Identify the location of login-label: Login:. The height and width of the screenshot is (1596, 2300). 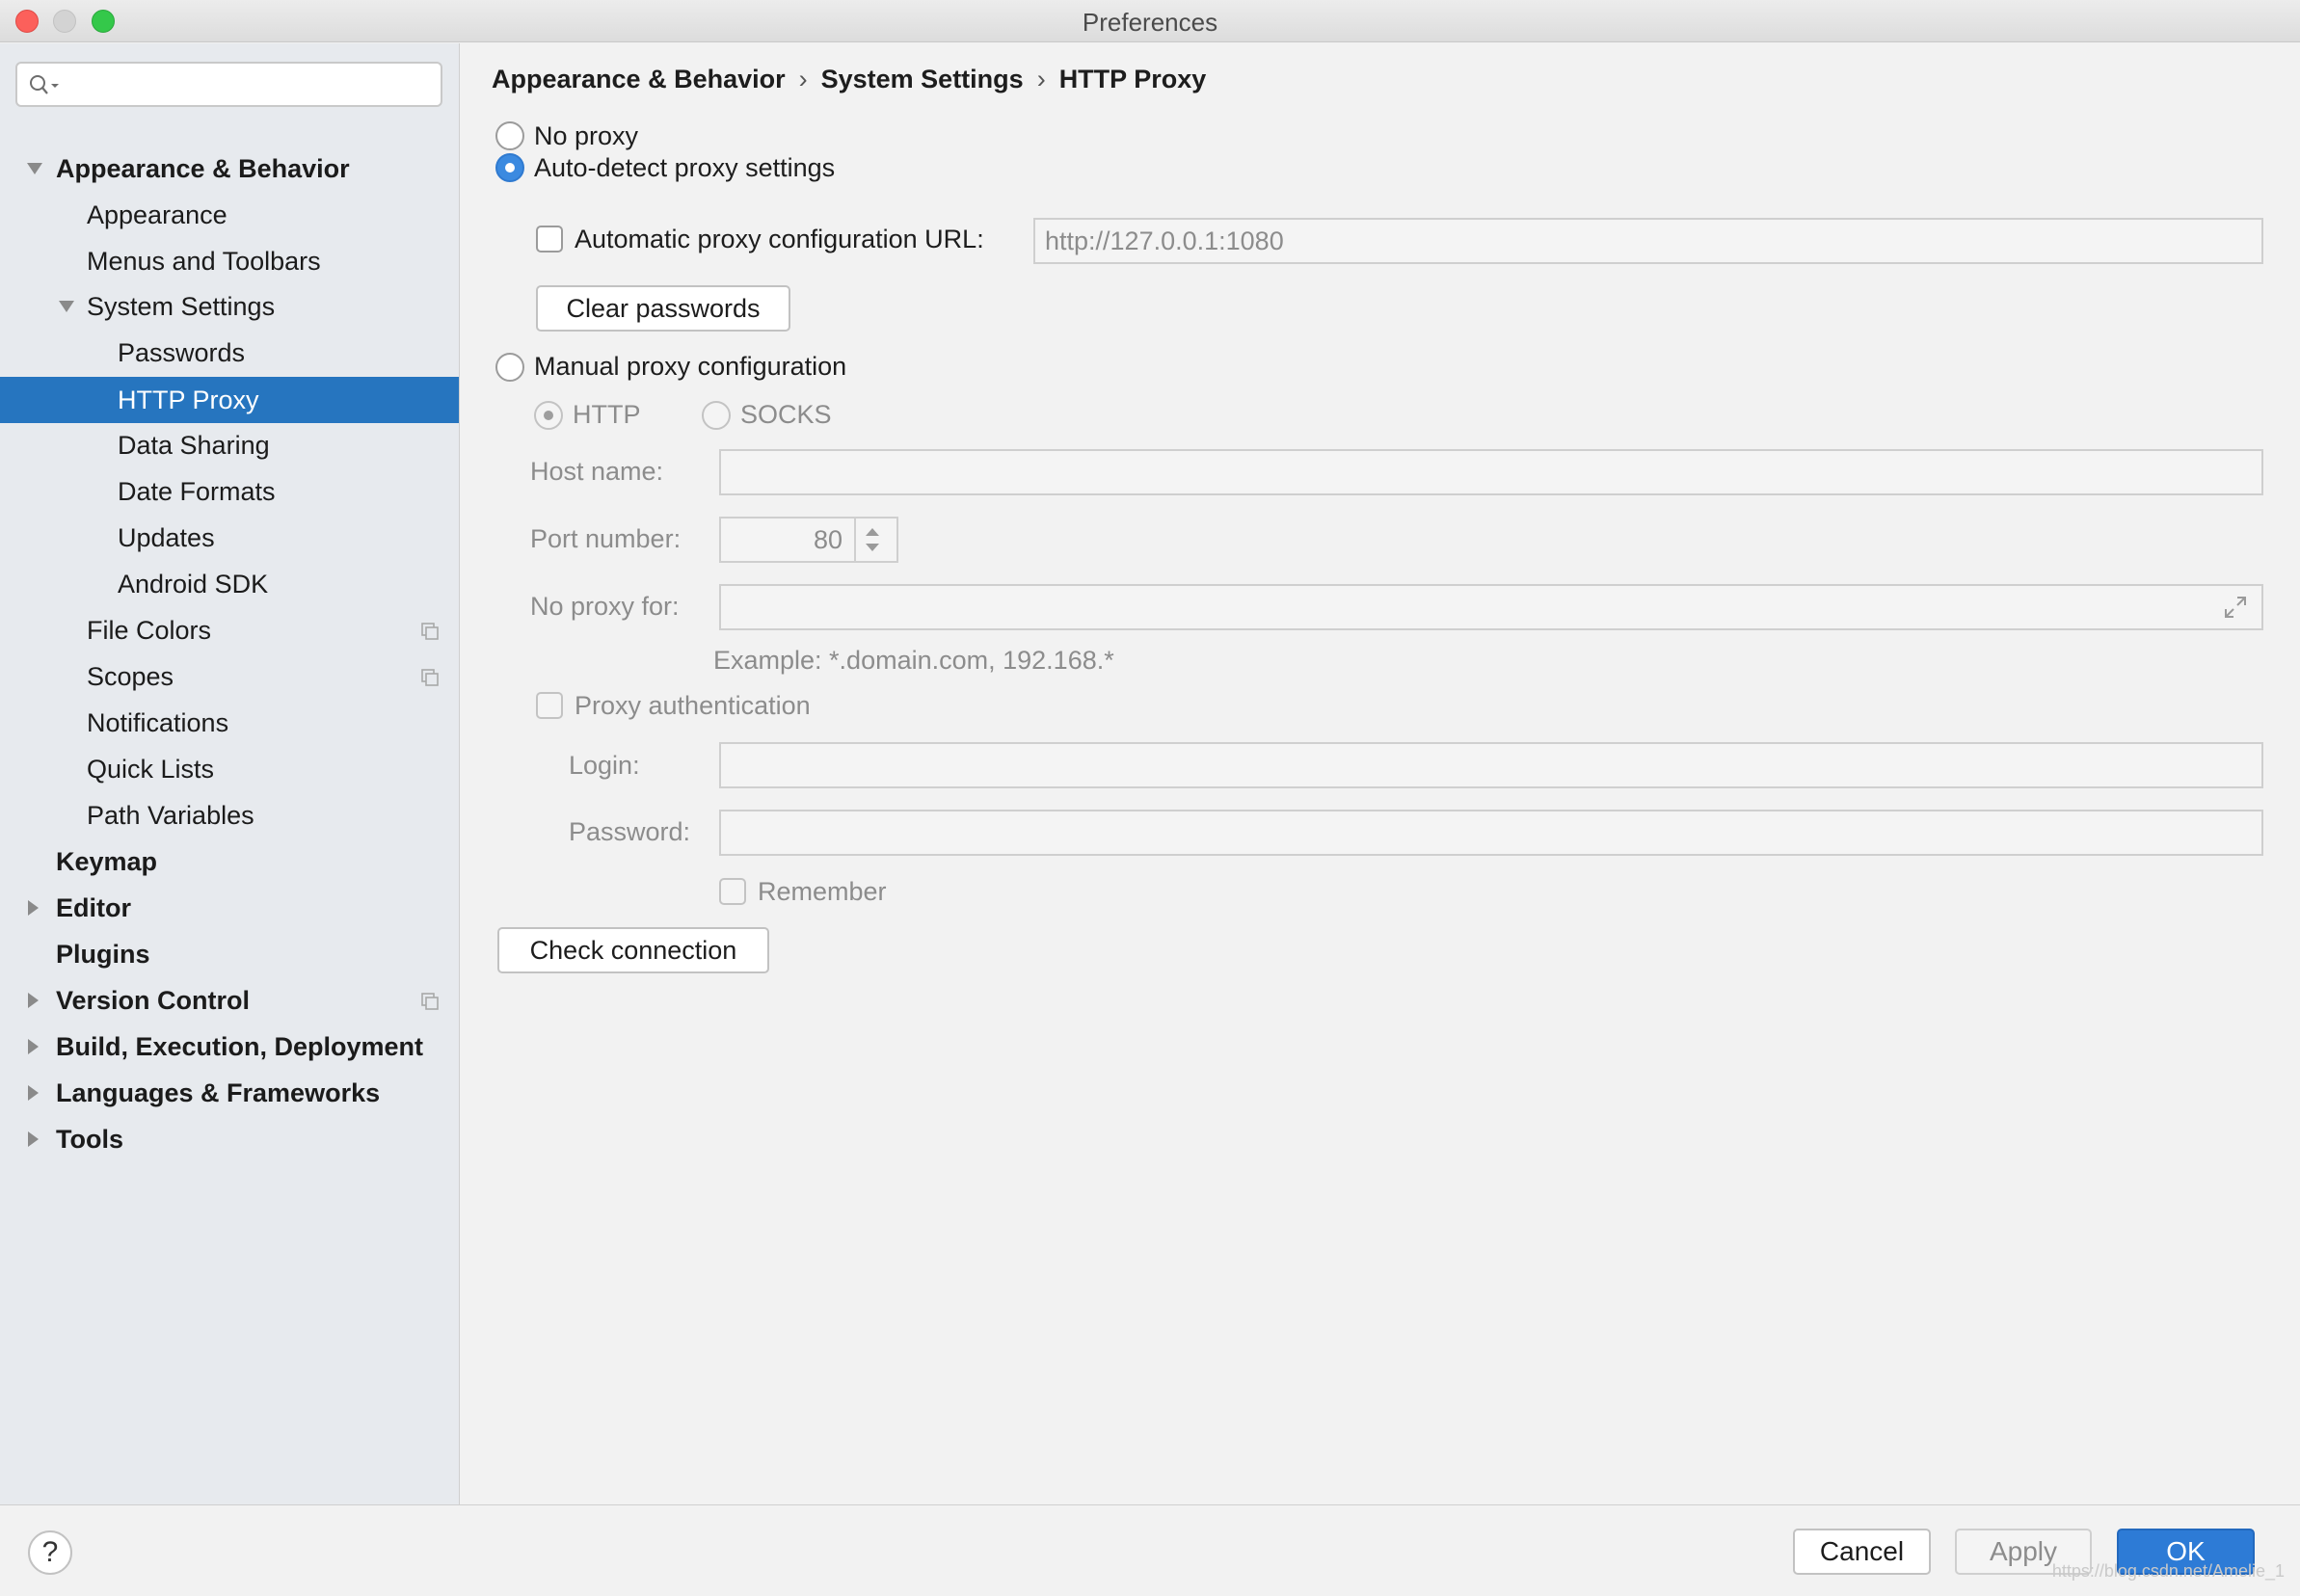
(604, 765).